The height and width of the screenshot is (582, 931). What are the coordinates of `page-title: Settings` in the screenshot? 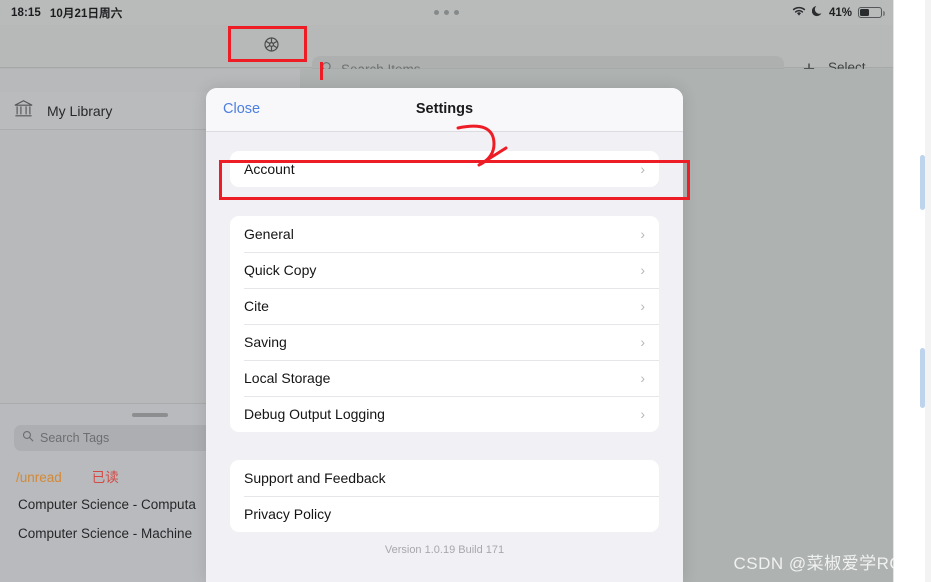 It's located at (444, 109).